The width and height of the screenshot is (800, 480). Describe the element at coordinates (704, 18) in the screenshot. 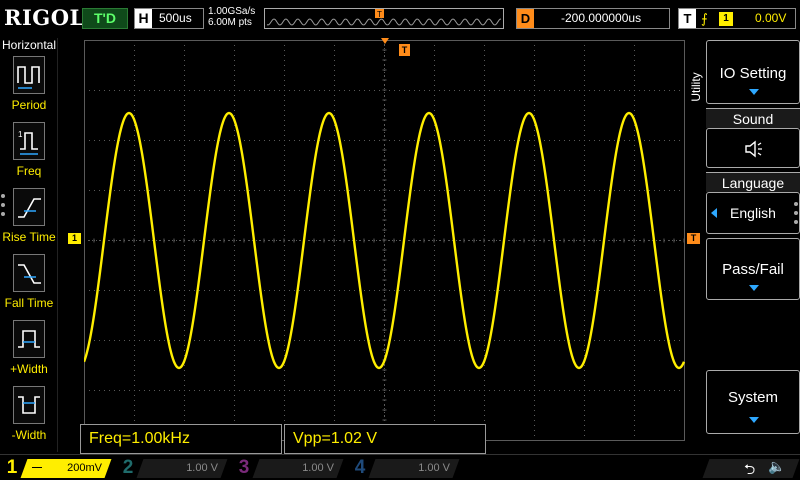

I see `rising-edge-icon: ⨍` at that location.